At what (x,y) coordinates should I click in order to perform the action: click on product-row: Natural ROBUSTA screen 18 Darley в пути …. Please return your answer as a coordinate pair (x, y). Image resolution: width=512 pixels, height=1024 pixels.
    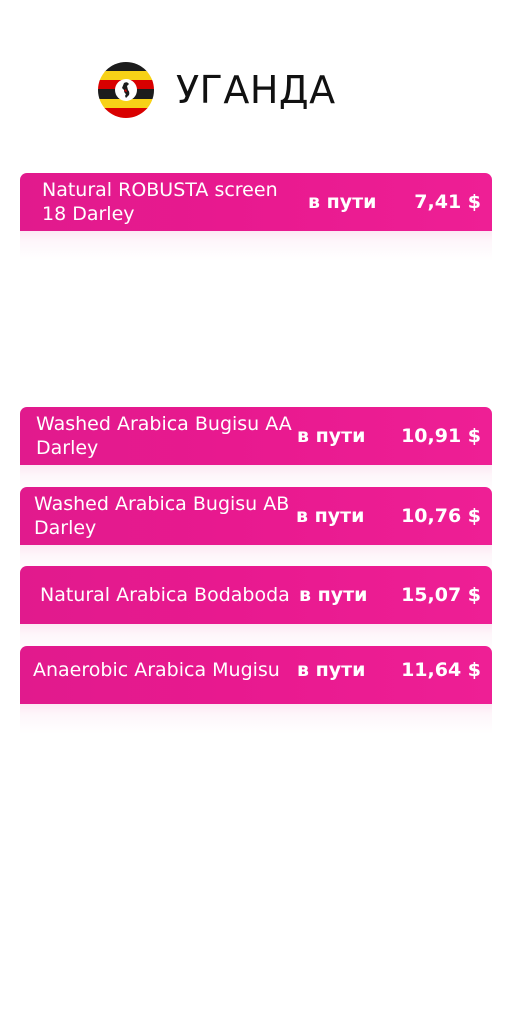
    Looking at the image, I should click on (256, 217).